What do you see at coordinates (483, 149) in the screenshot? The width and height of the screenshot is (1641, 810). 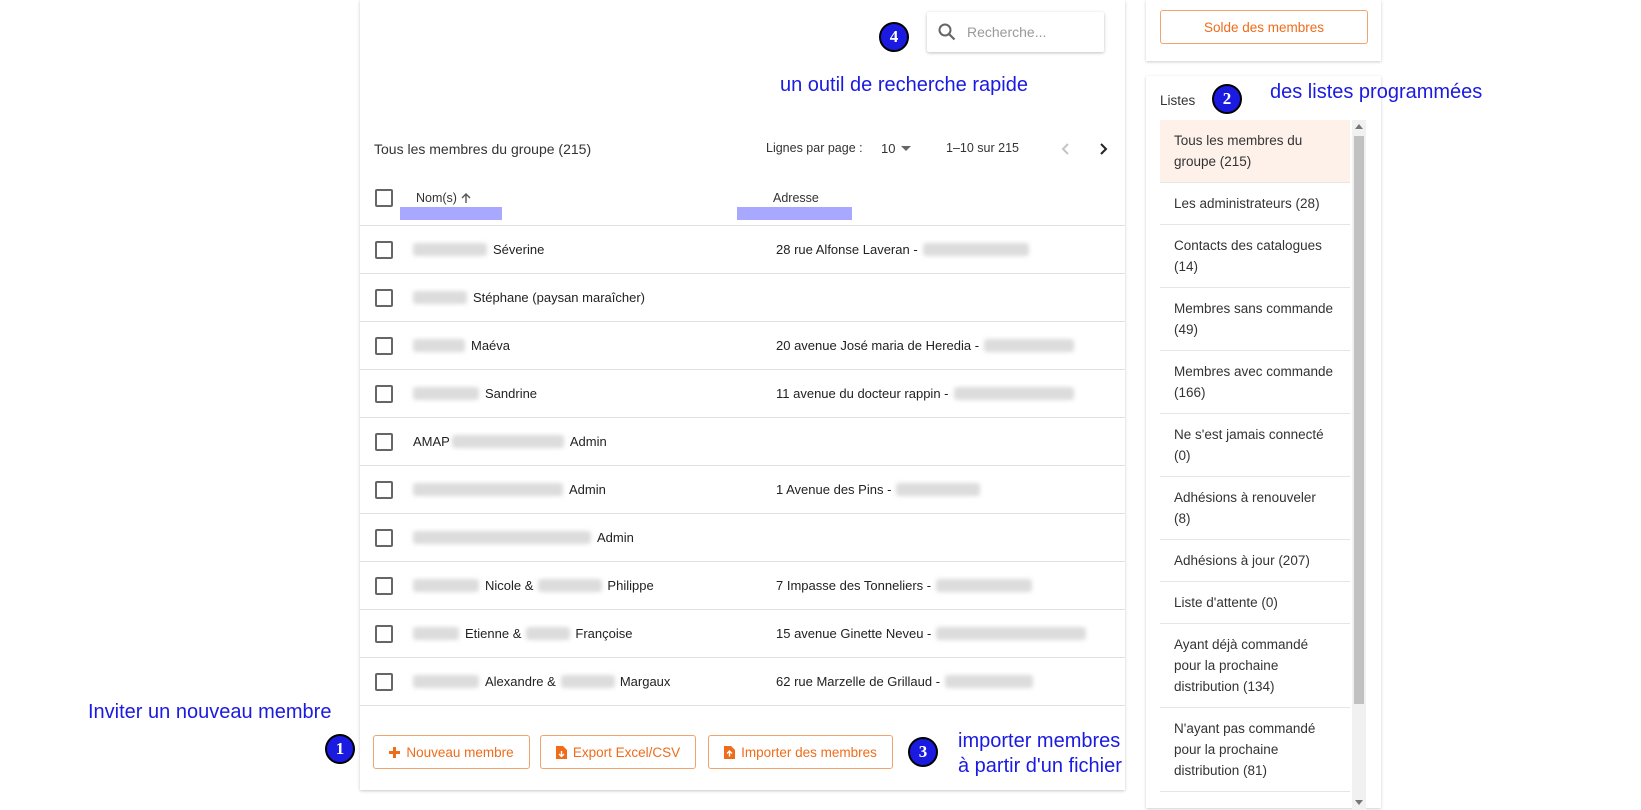 I see `table-title: Tous les membres du groupe (215)` at bounding box center [483, 149].